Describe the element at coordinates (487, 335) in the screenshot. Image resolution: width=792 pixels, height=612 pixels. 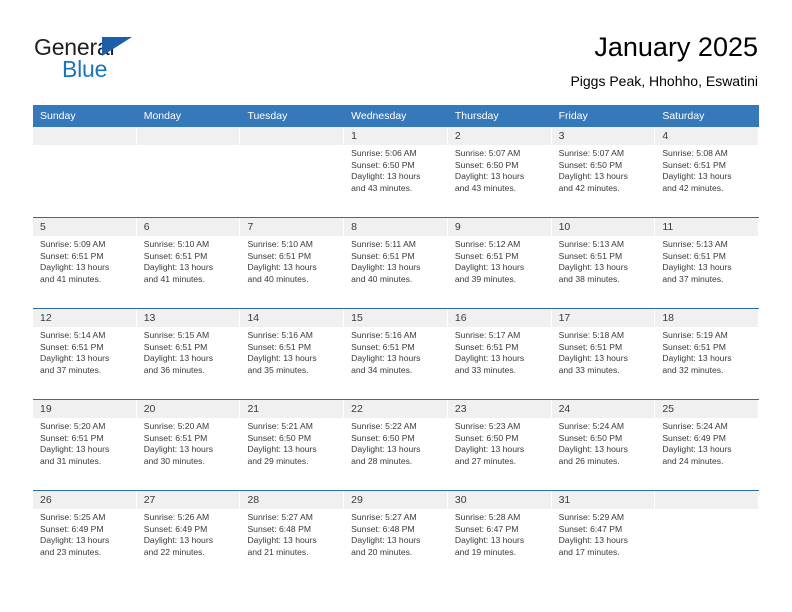
I see `sunrise-text: Sunrise: 5:17 AM` at that location.